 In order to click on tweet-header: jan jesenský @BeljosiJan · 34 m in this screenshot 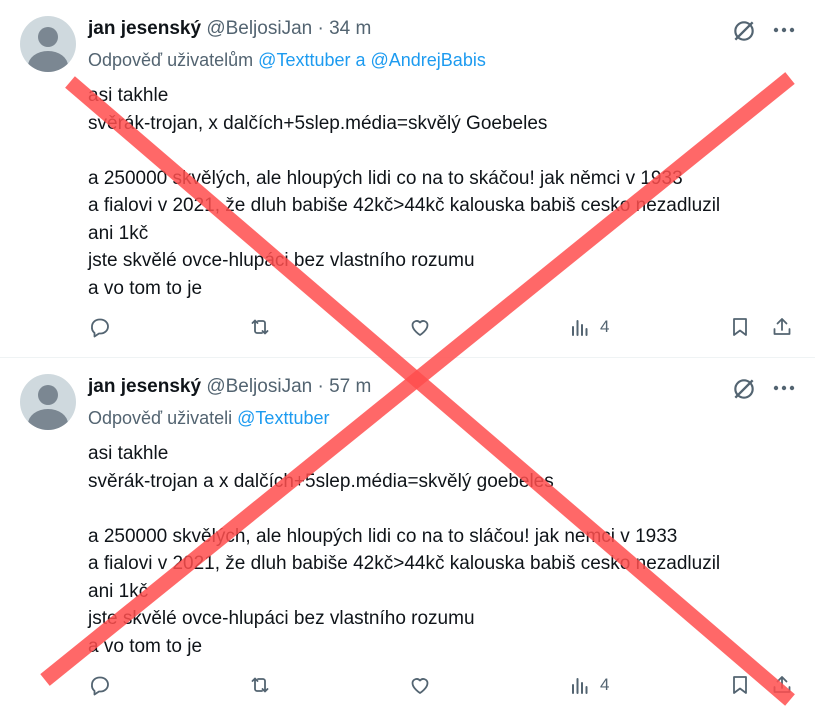, I will do `click(229, 29)`.